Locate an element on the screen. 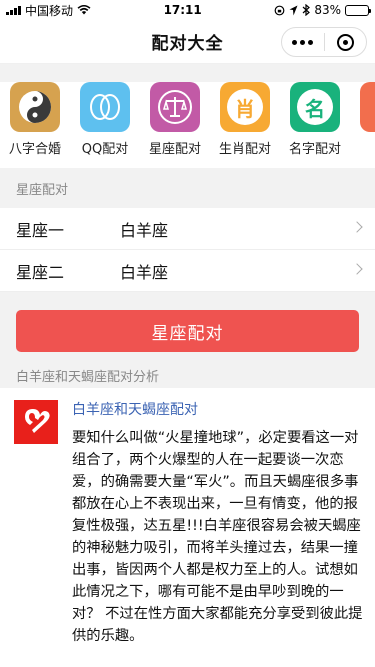 The width and height of the screenshot is (375, 667). clock: 17:11 is located at coordinates (182, 10).